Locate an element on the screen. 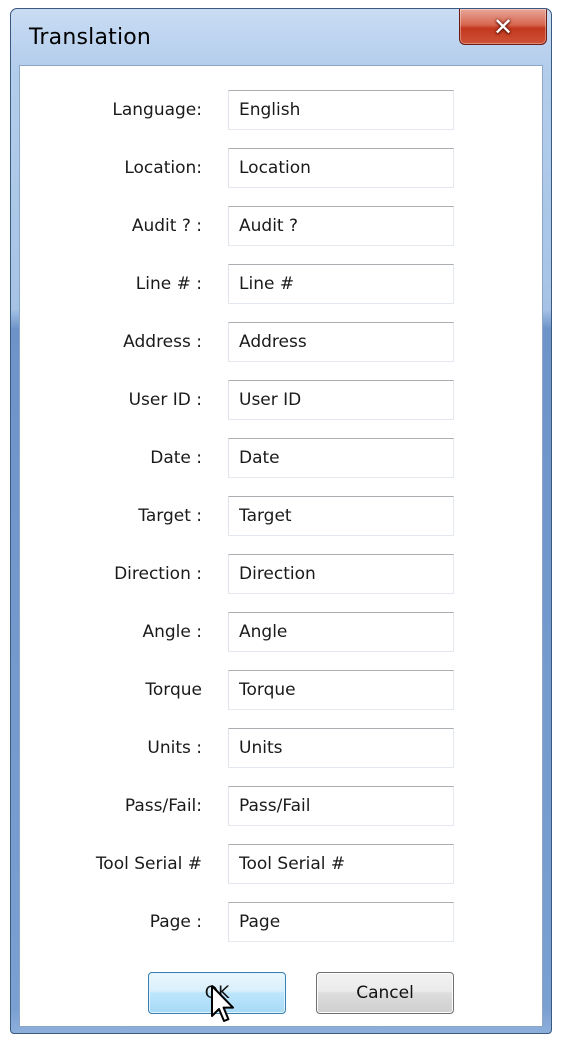 This screenshot has height=1042, width=562. field-row-target: Target : is located at coordinates (281, 516).